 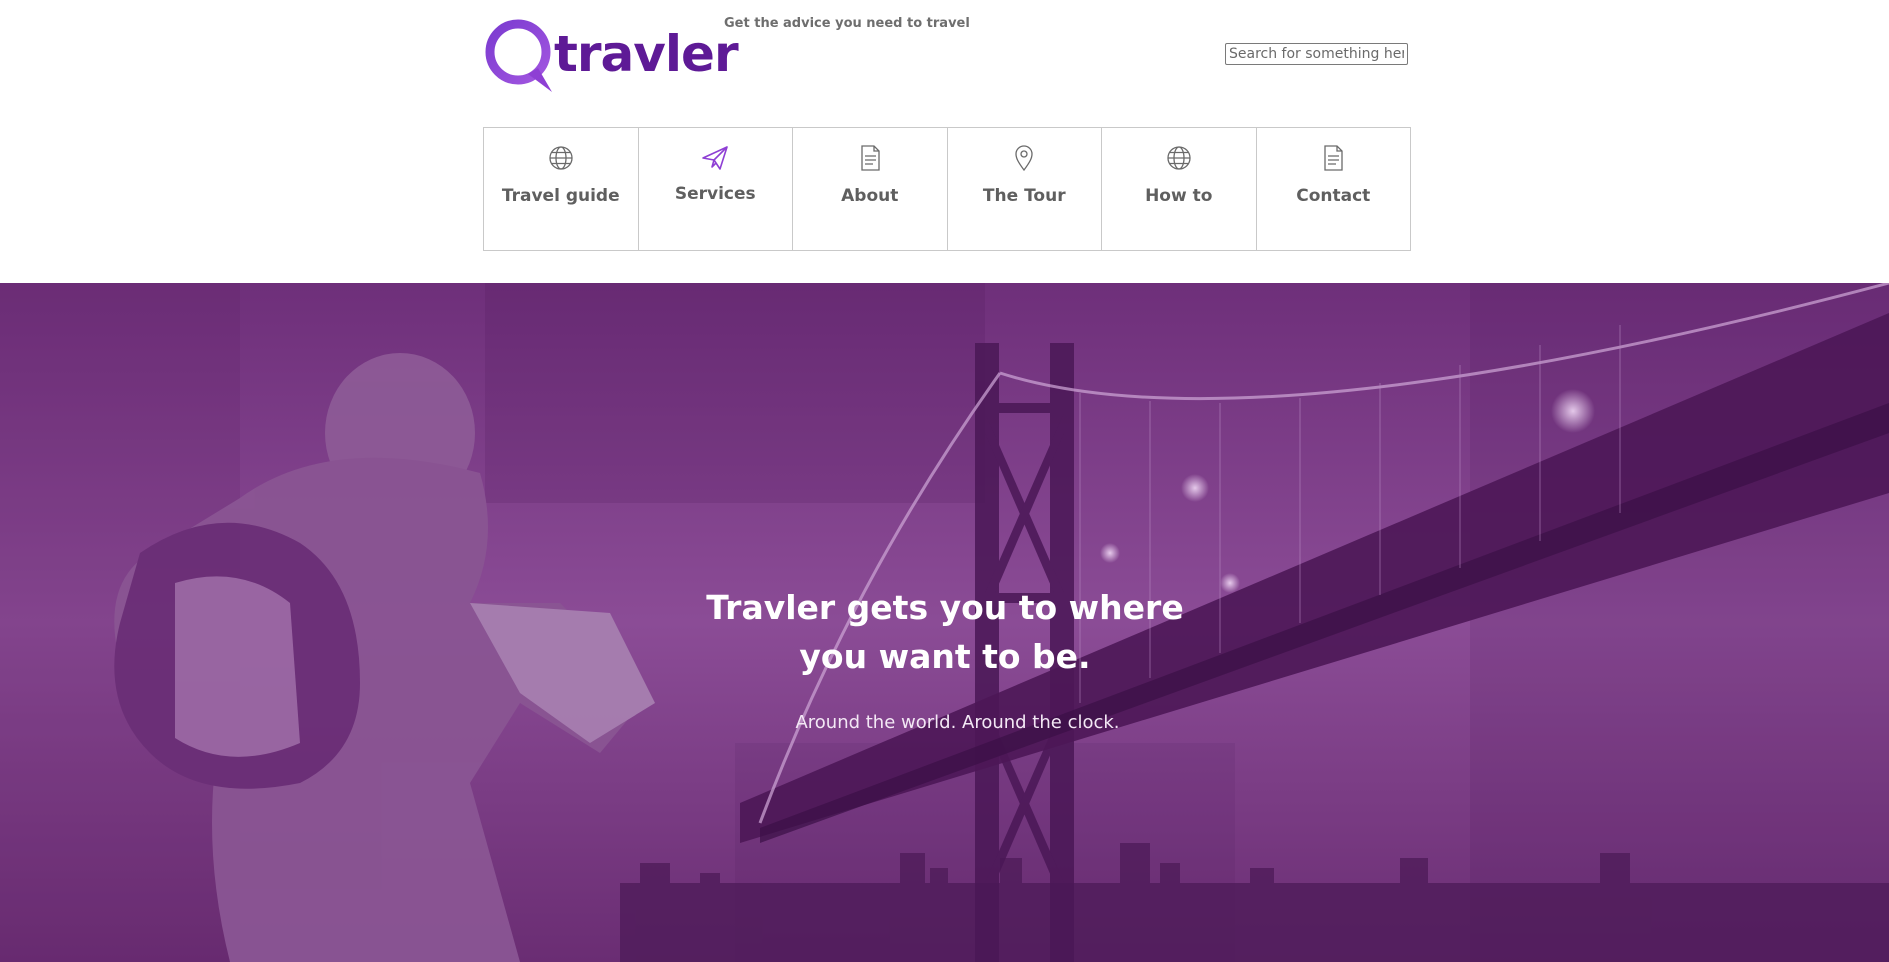 I want to click on nav-item-about: About, so click(x=870, y=189).